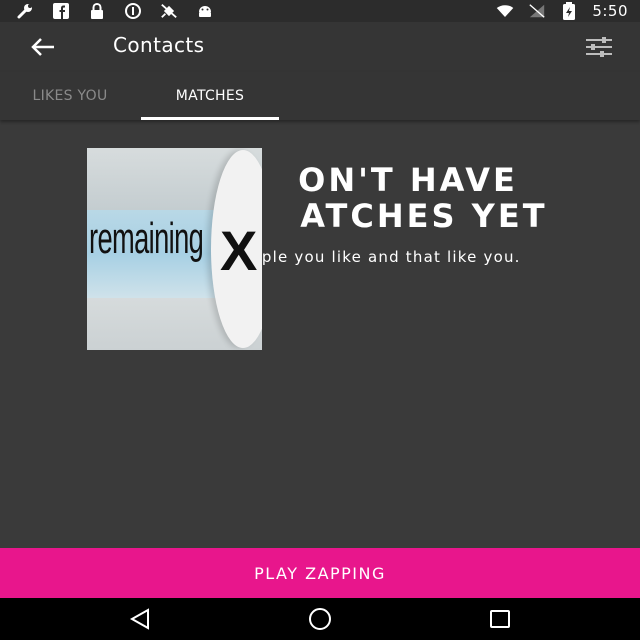  Describe the element at coordinates (610, 11) in the screenshot. I see `status-time: 5:50` at that location.